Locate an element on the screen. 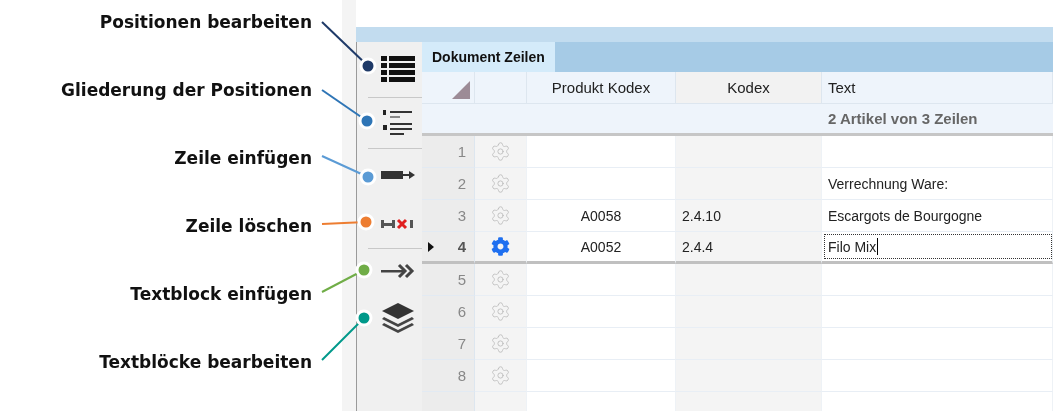 This screenshot has width=1053, height=411. table-cell: A0052 is located at coordinates (601, 248).